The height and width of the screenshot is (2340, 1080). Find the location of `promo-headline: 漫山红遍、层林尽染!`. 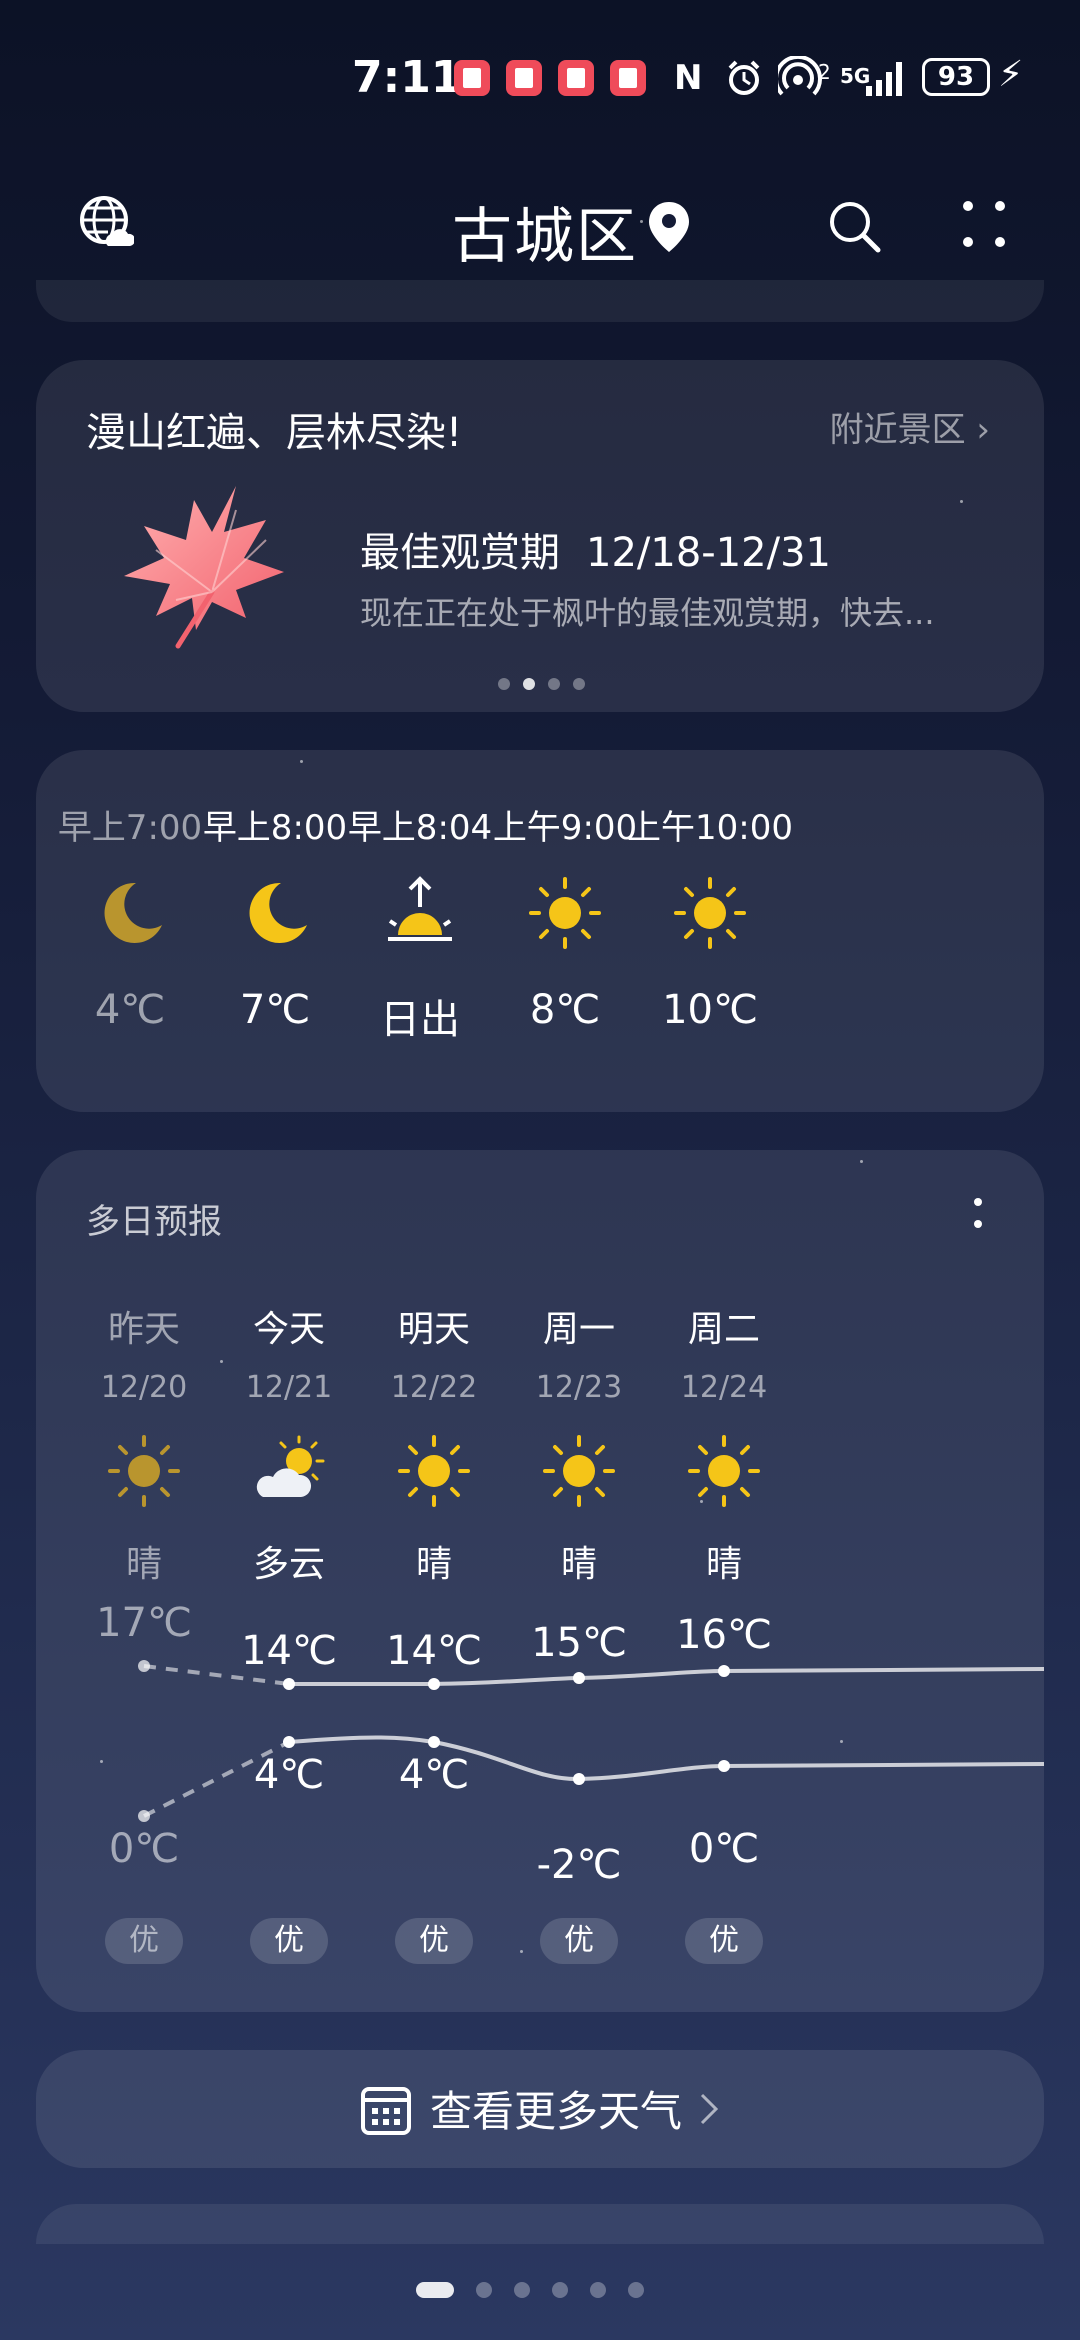

promo-headline: 漫山红遍、层林尽染! is located at coordinates (274, 433).